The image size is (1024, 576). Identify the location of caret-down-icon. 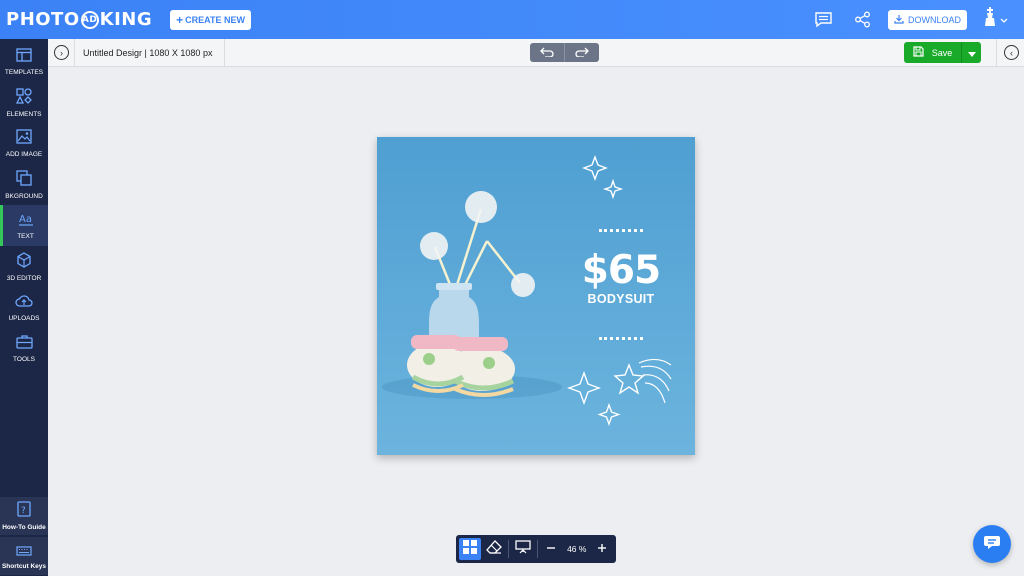
(971, 53).